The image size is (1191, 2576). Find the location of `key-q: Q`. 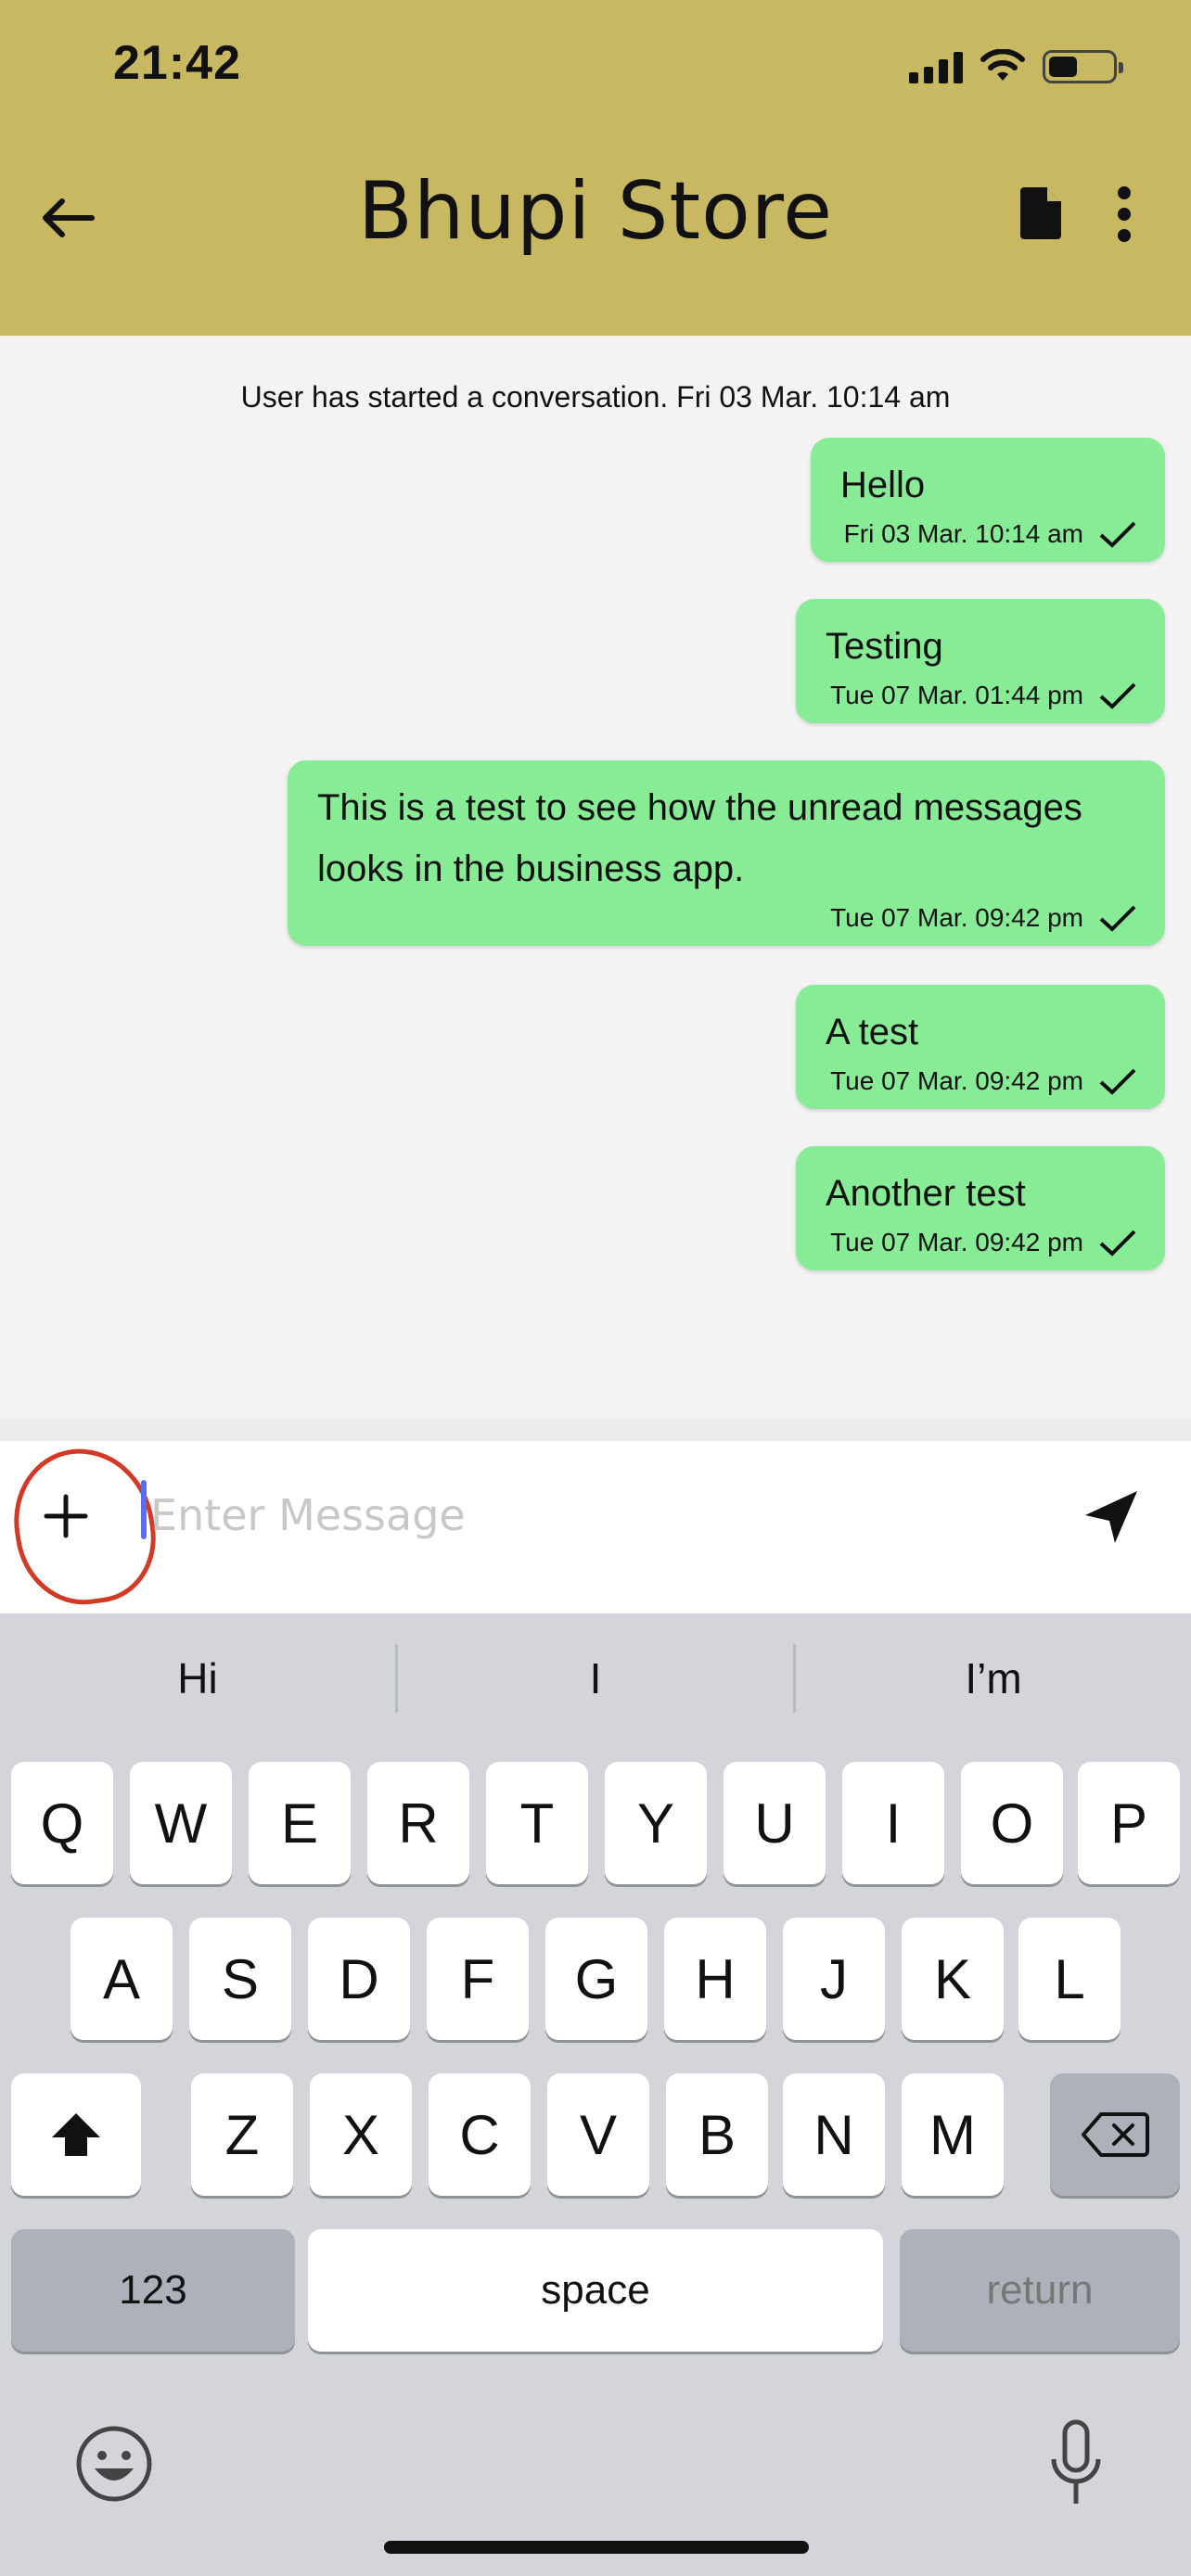

key-q: Q is located at coordinates (62, 1823).